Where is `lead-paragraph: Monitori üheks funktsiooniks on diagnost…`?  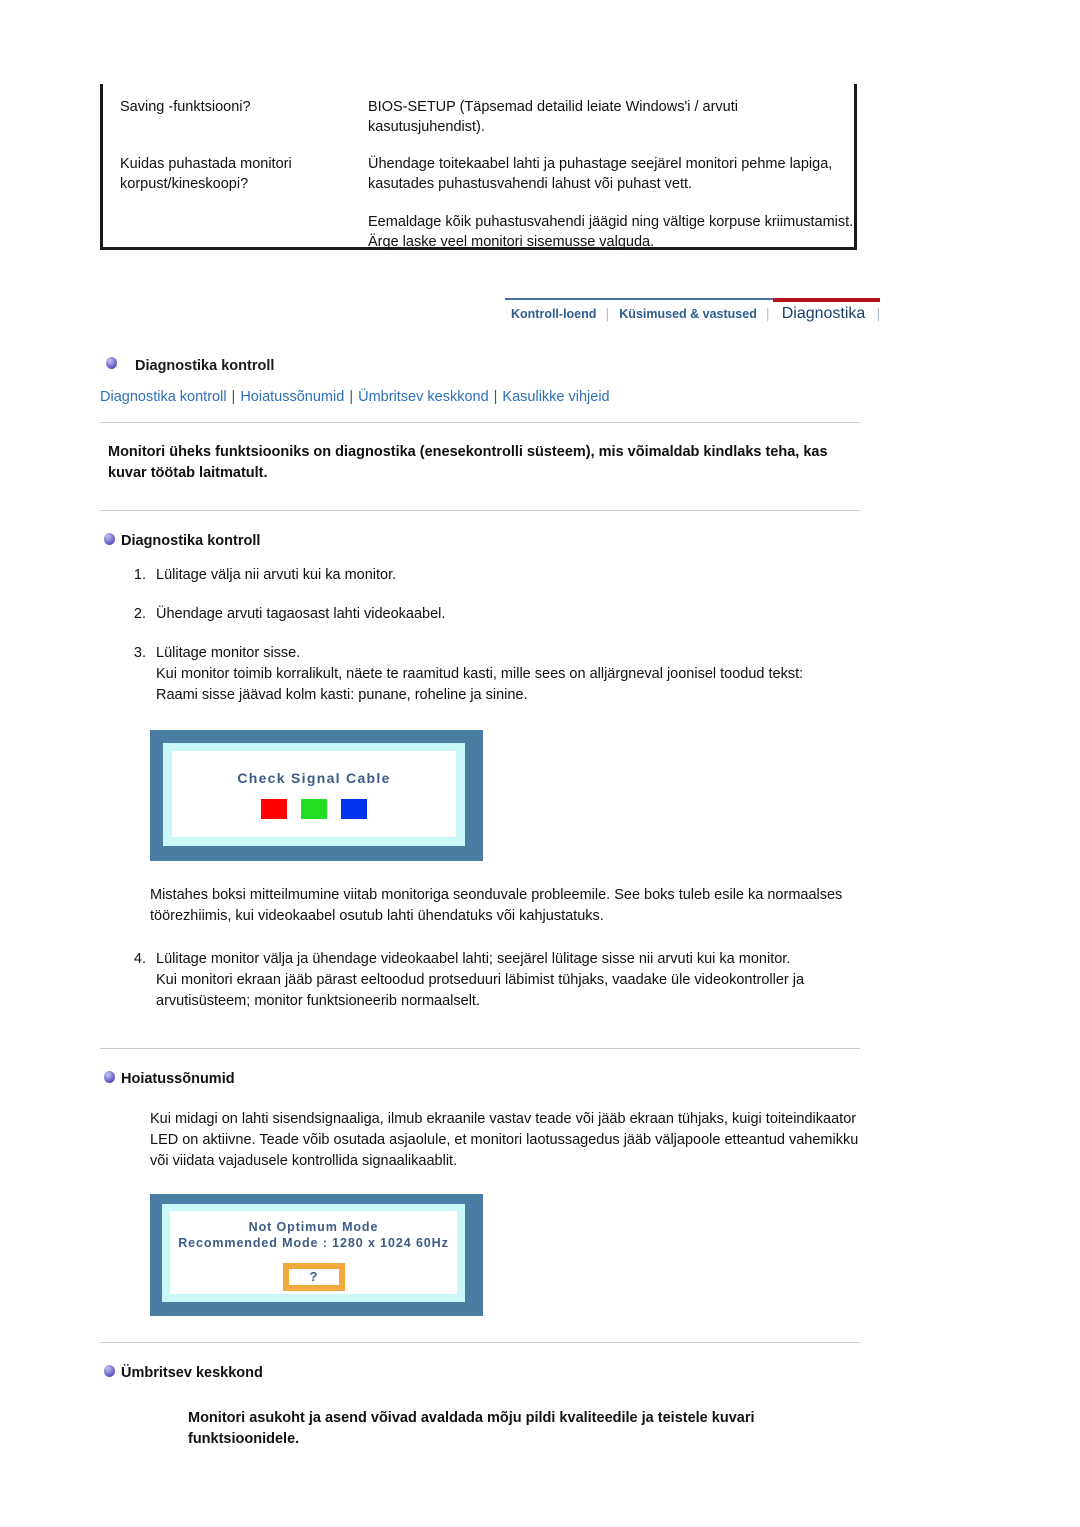 lead-paragraph: Monitori üheks funktsiooniks on diagnost… is located at coordinates (468, 462).